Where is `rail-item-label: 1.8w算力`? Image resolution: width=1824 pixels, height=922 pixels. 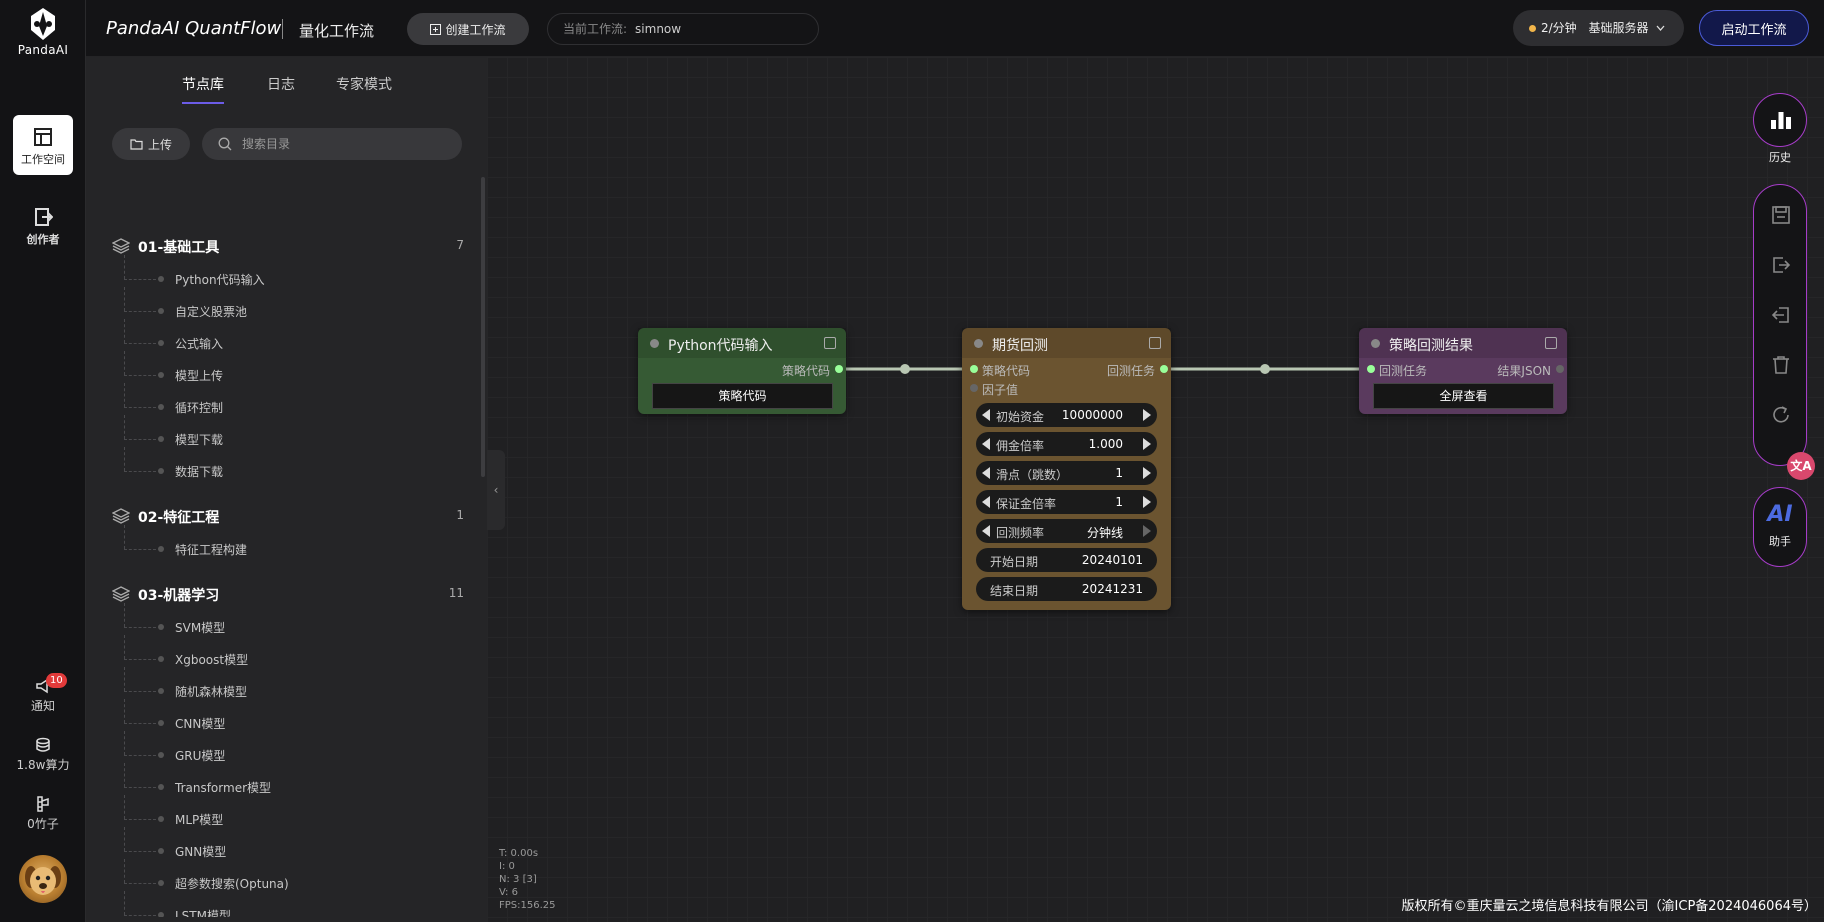 rail-item-label: 1.8w算力 is located at coordinates (43, 765).